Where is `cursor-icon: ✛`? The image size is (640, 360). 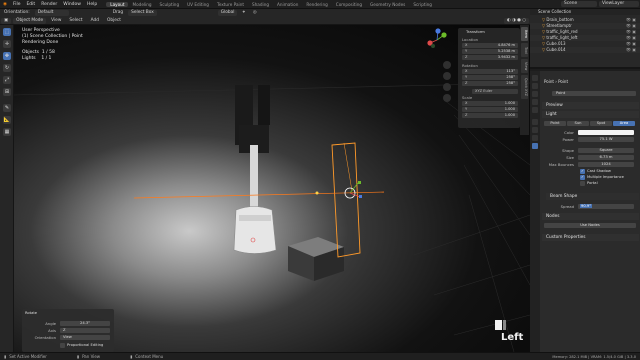
cursor-icon: ✛ is located at coordinates (7, 44).